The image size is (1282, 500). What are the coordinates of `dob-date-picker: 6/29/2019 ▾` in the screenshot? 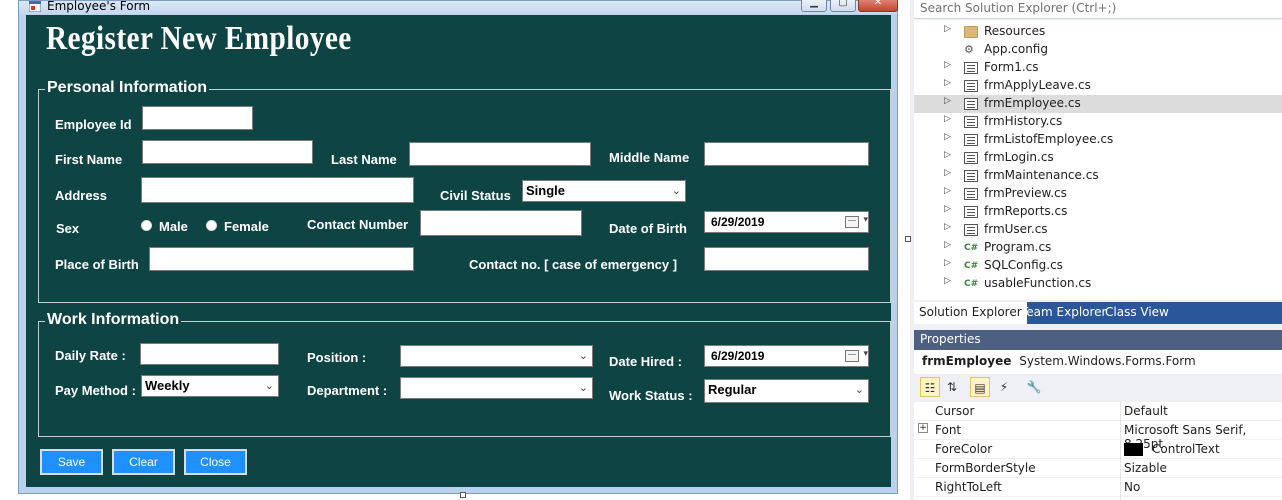 It's located at (786, 222).